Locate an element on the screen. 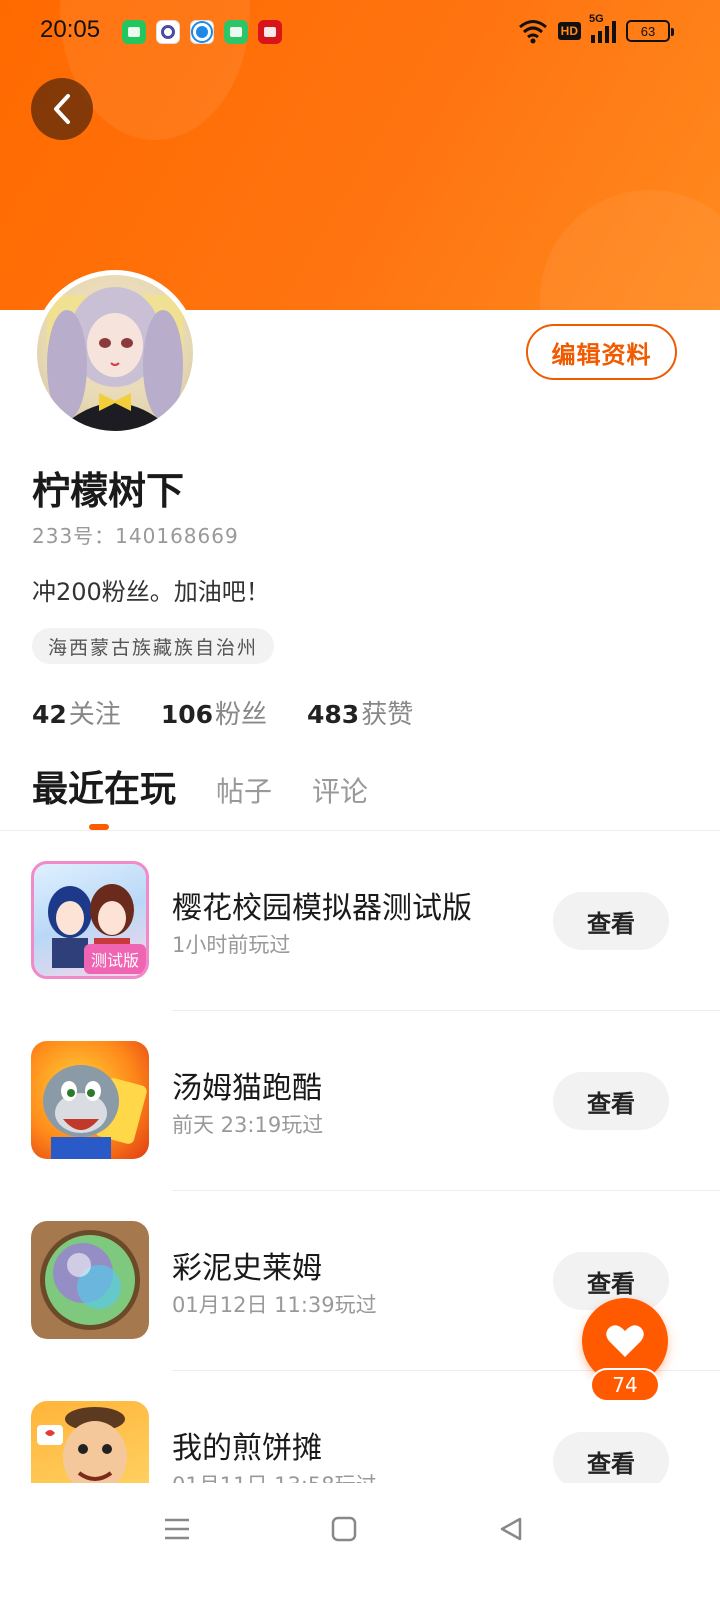 The width and height of the screenshot is (720, 1612). back-triangle-icon is located at coordinates (511, 1529).